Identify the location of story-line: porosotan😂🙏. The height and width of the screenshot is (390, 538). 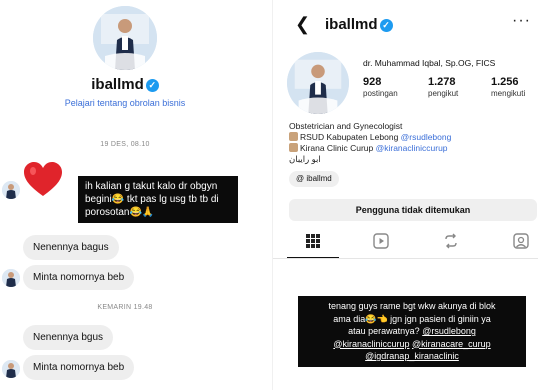
(120, 212).